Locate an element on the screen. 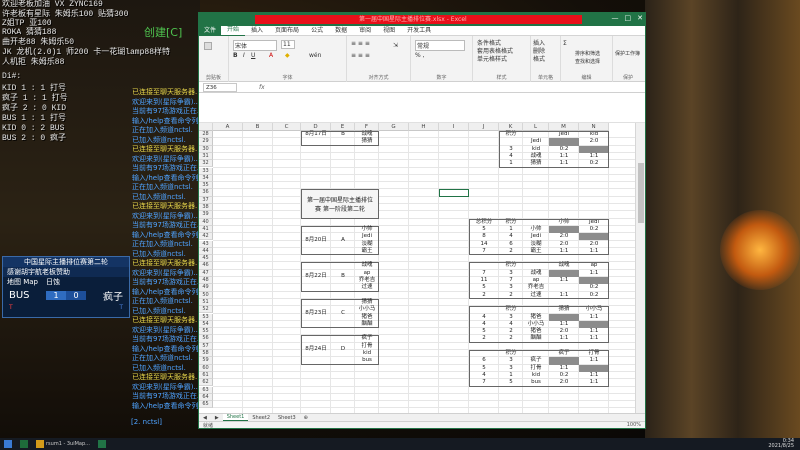 This screenshot has width=800, height=450. add-sheet-button: ⊕ is located at coordinates (306, 418).